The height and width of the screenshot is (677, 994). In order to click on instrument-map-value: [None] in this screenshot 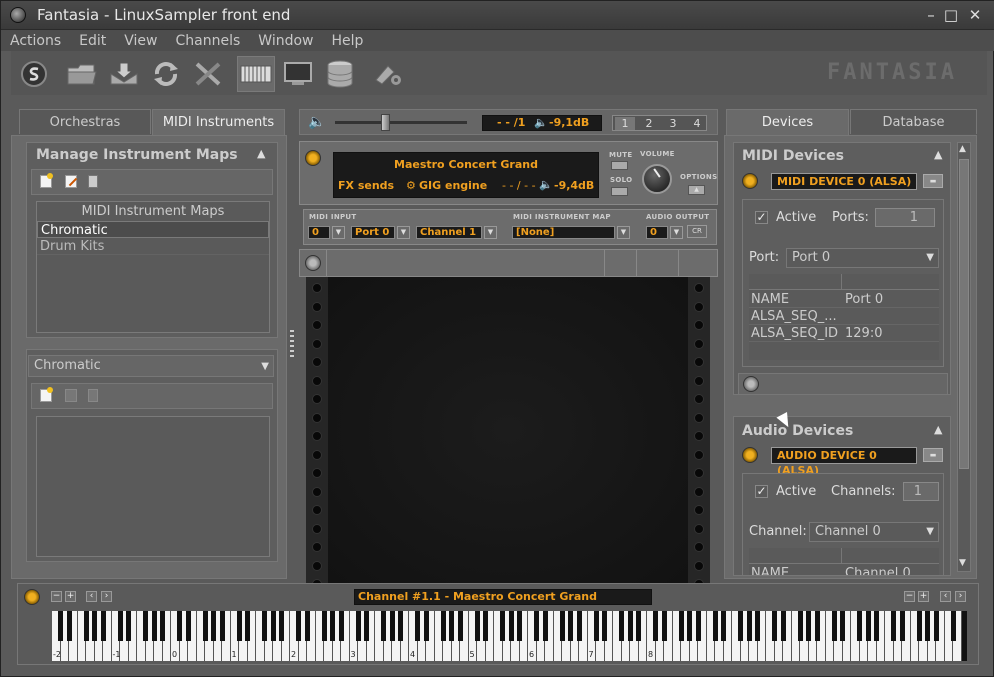, I will do `click(563, 232)`.